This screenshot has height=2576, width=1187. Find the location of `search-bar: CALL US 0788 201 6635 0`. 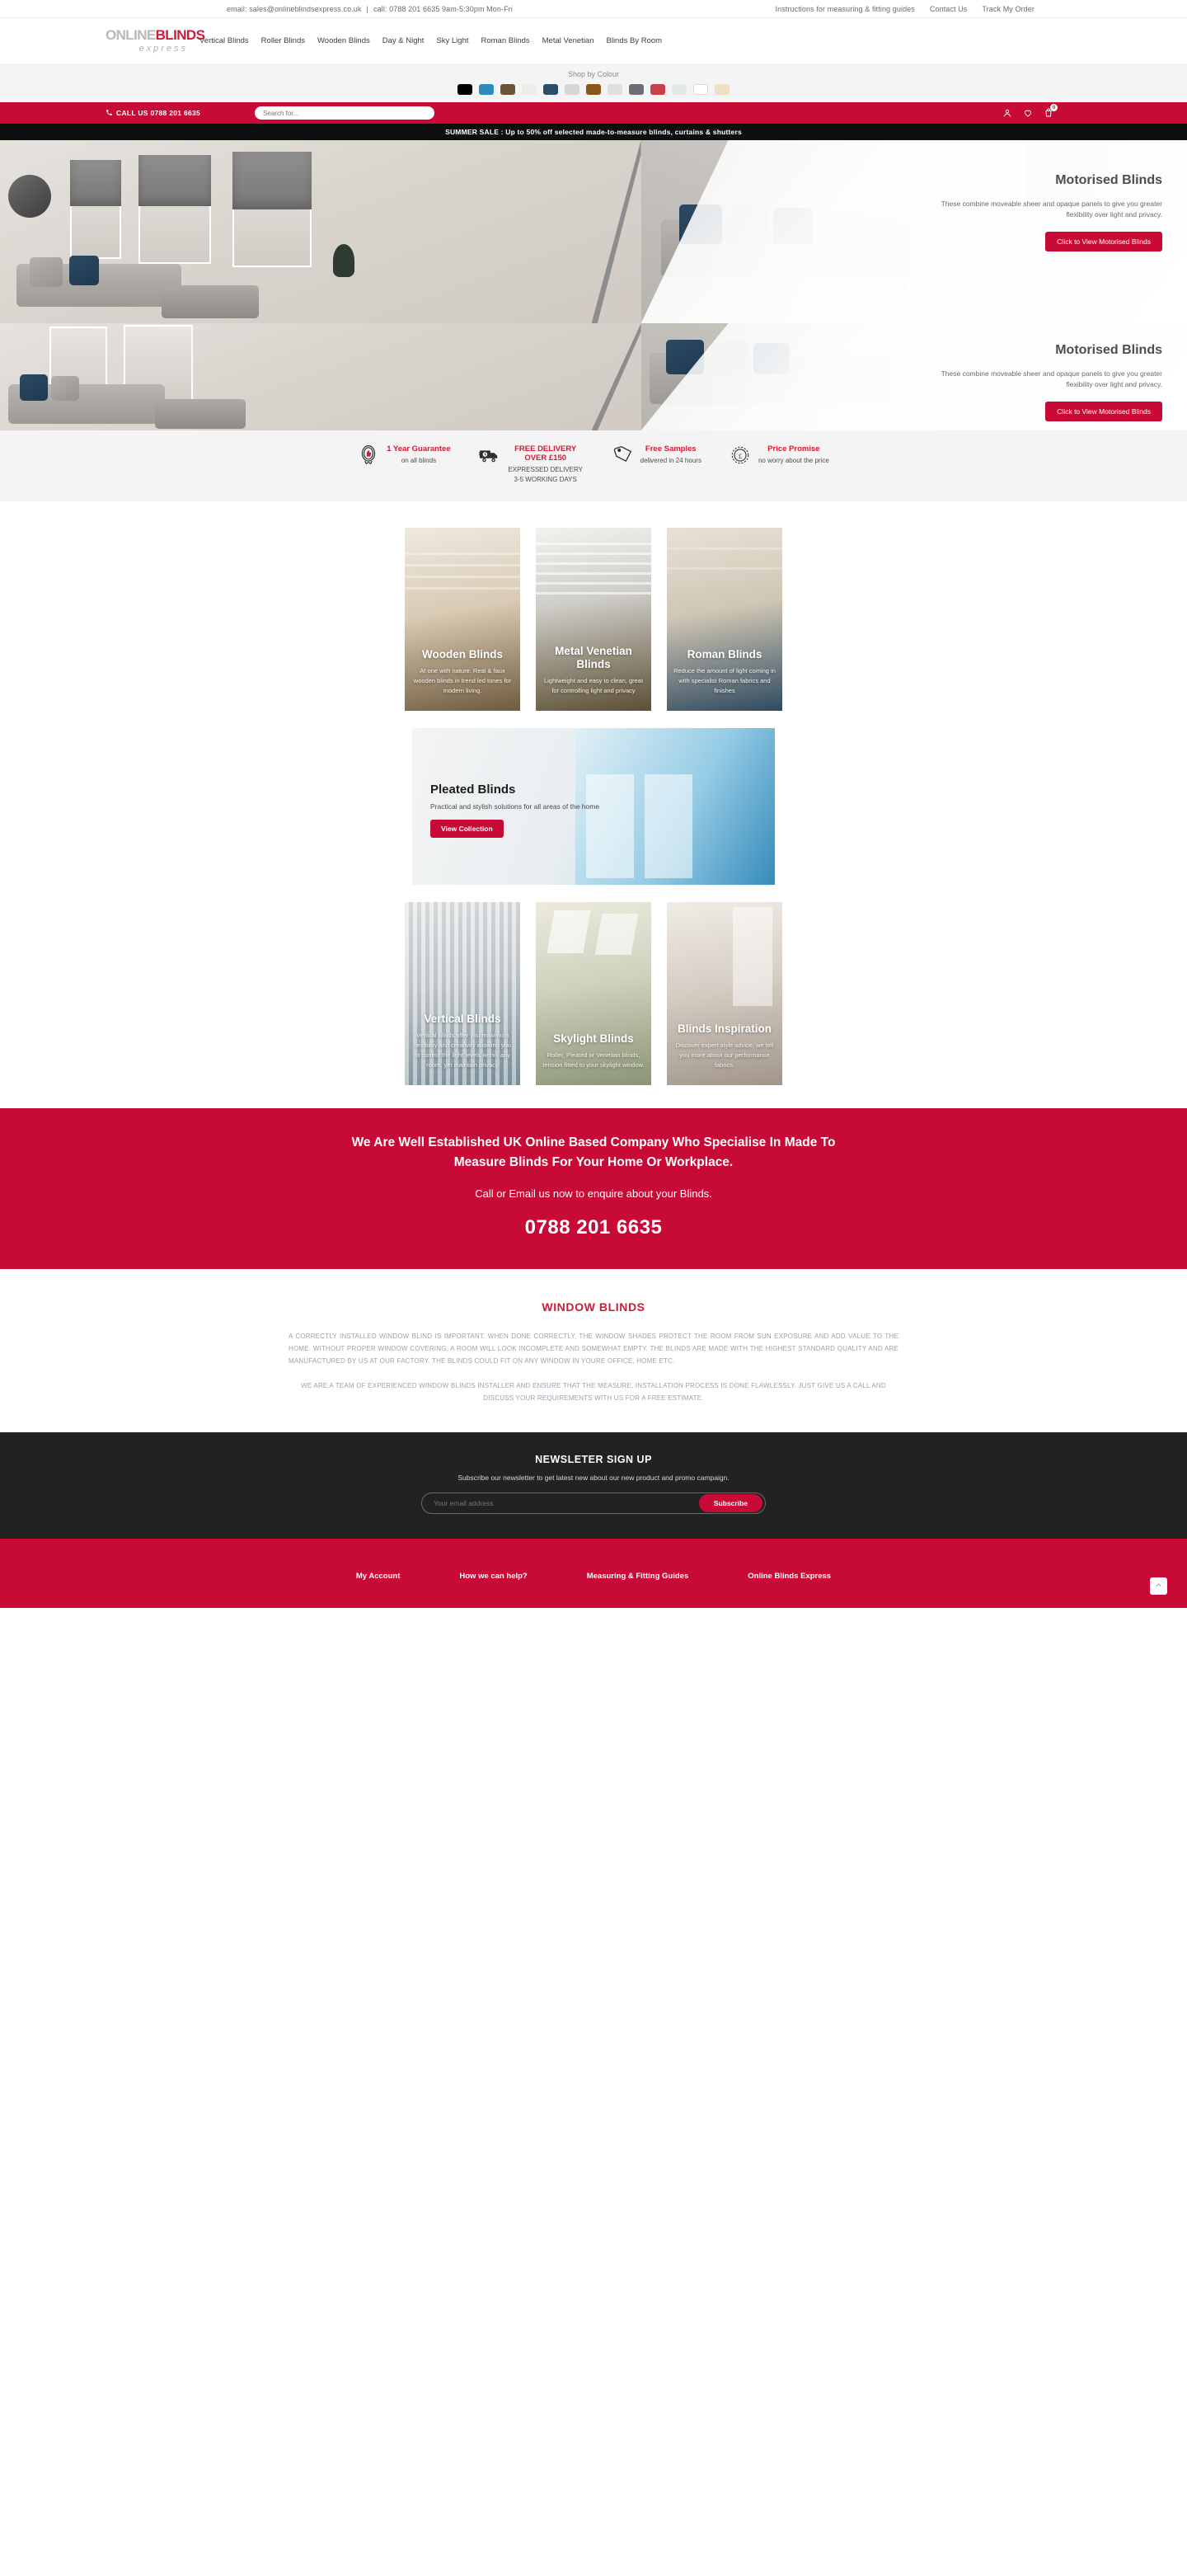

search-bar: CALL US 0788 201 6635 0 is located at coordinates (593, 113).